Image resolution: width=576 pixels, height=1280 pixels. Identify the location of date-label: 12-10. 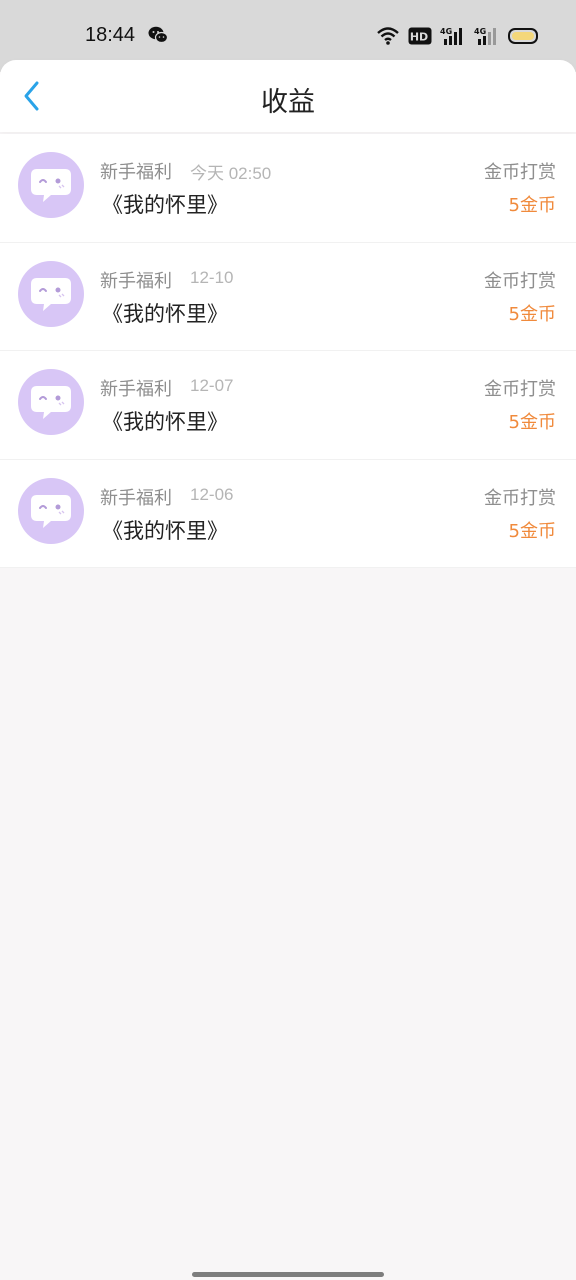
(212, 277).